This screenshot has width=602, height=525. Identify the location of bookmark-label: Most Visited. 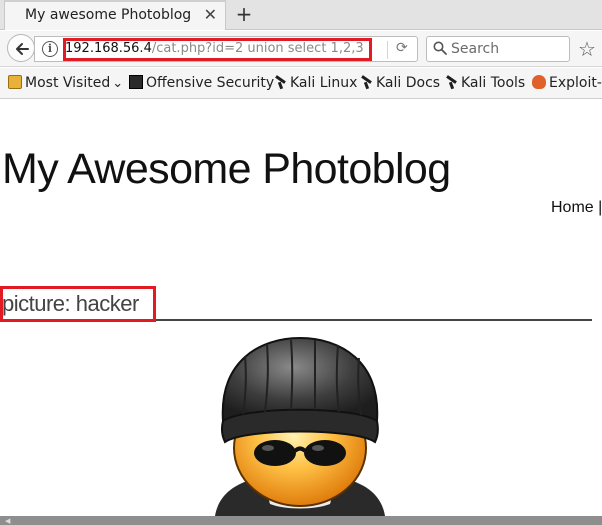
(68, 83).